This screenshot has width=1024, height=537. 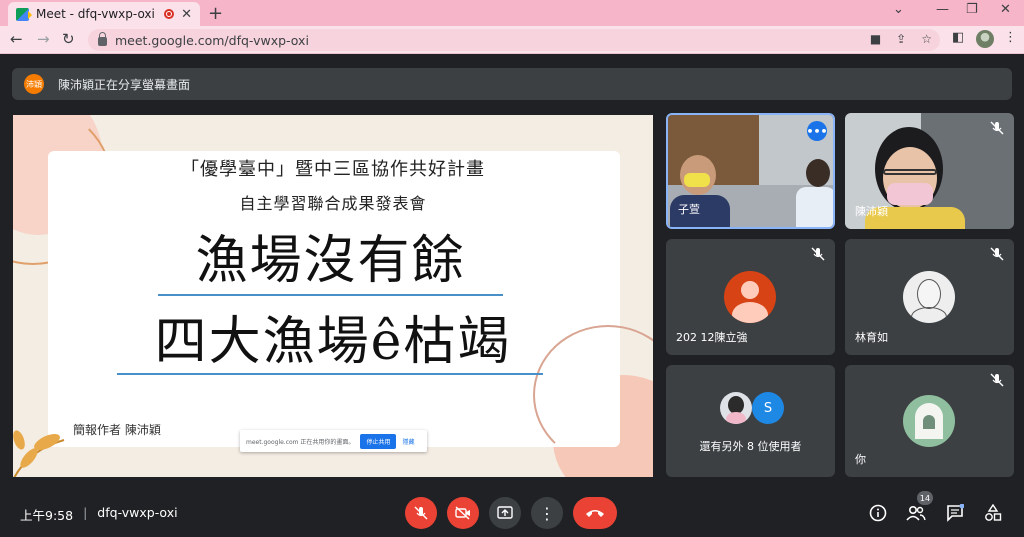 I want to click on meeting-info: 上午9:58 | dfq-vwxp-oxi, so click(x=99, y=514).